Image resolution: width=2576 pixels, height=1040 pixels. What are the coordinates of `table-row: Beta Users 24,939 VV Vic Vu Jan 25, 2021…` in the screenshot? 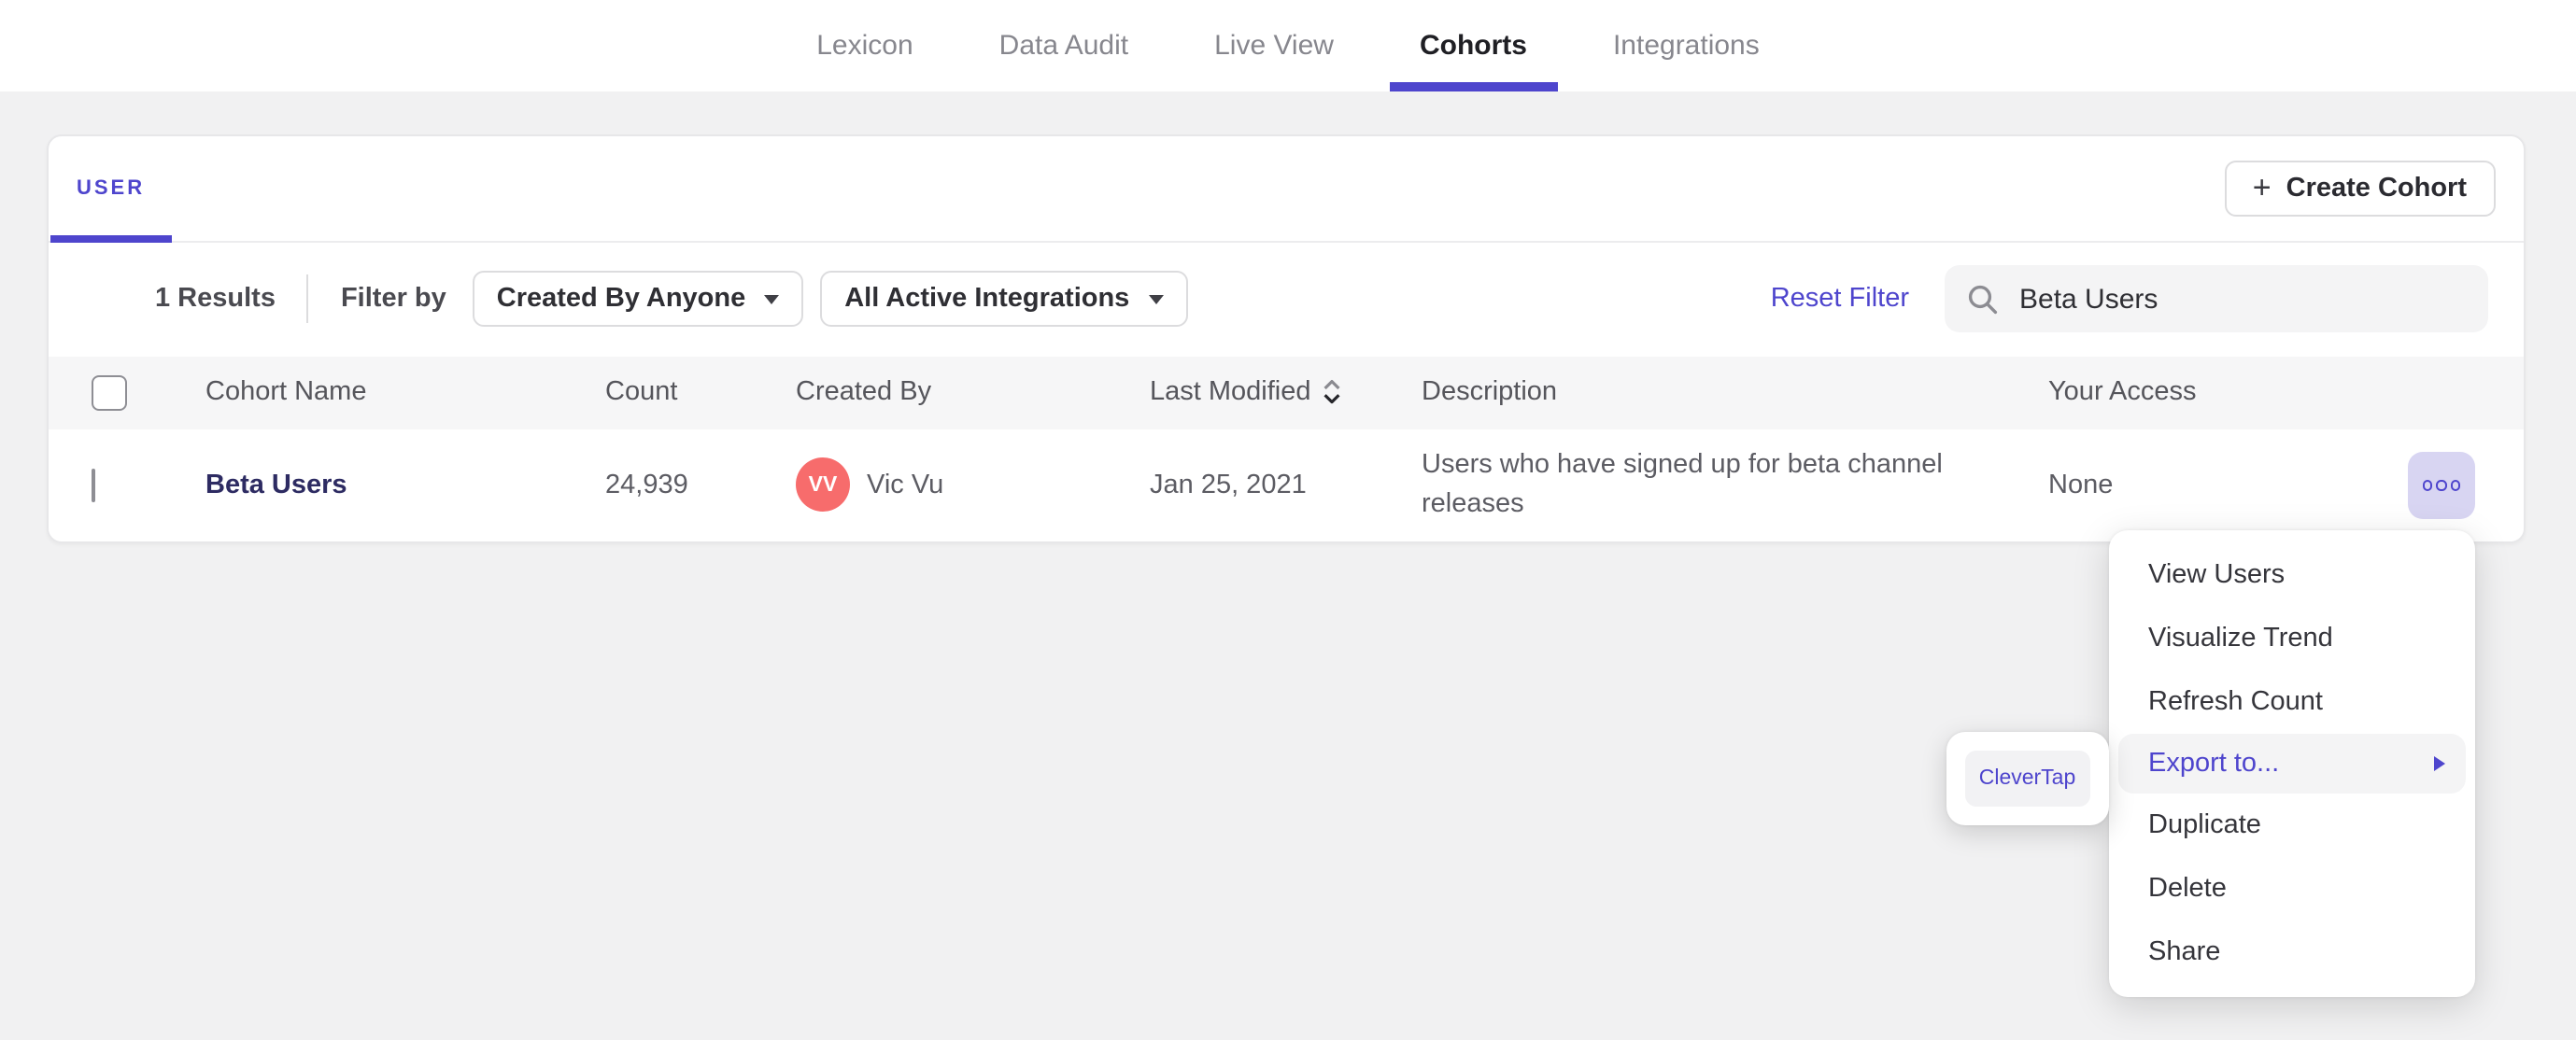 It's located at (1286, 485).